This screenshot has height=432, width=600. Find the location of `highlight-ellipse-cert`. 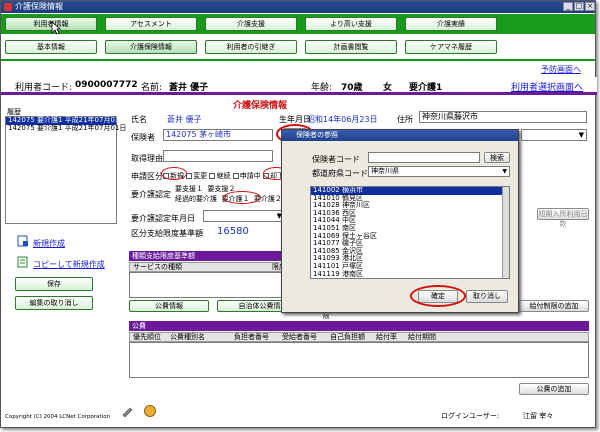

highlight-ellipse-cert is located at coordinates (242, 197).